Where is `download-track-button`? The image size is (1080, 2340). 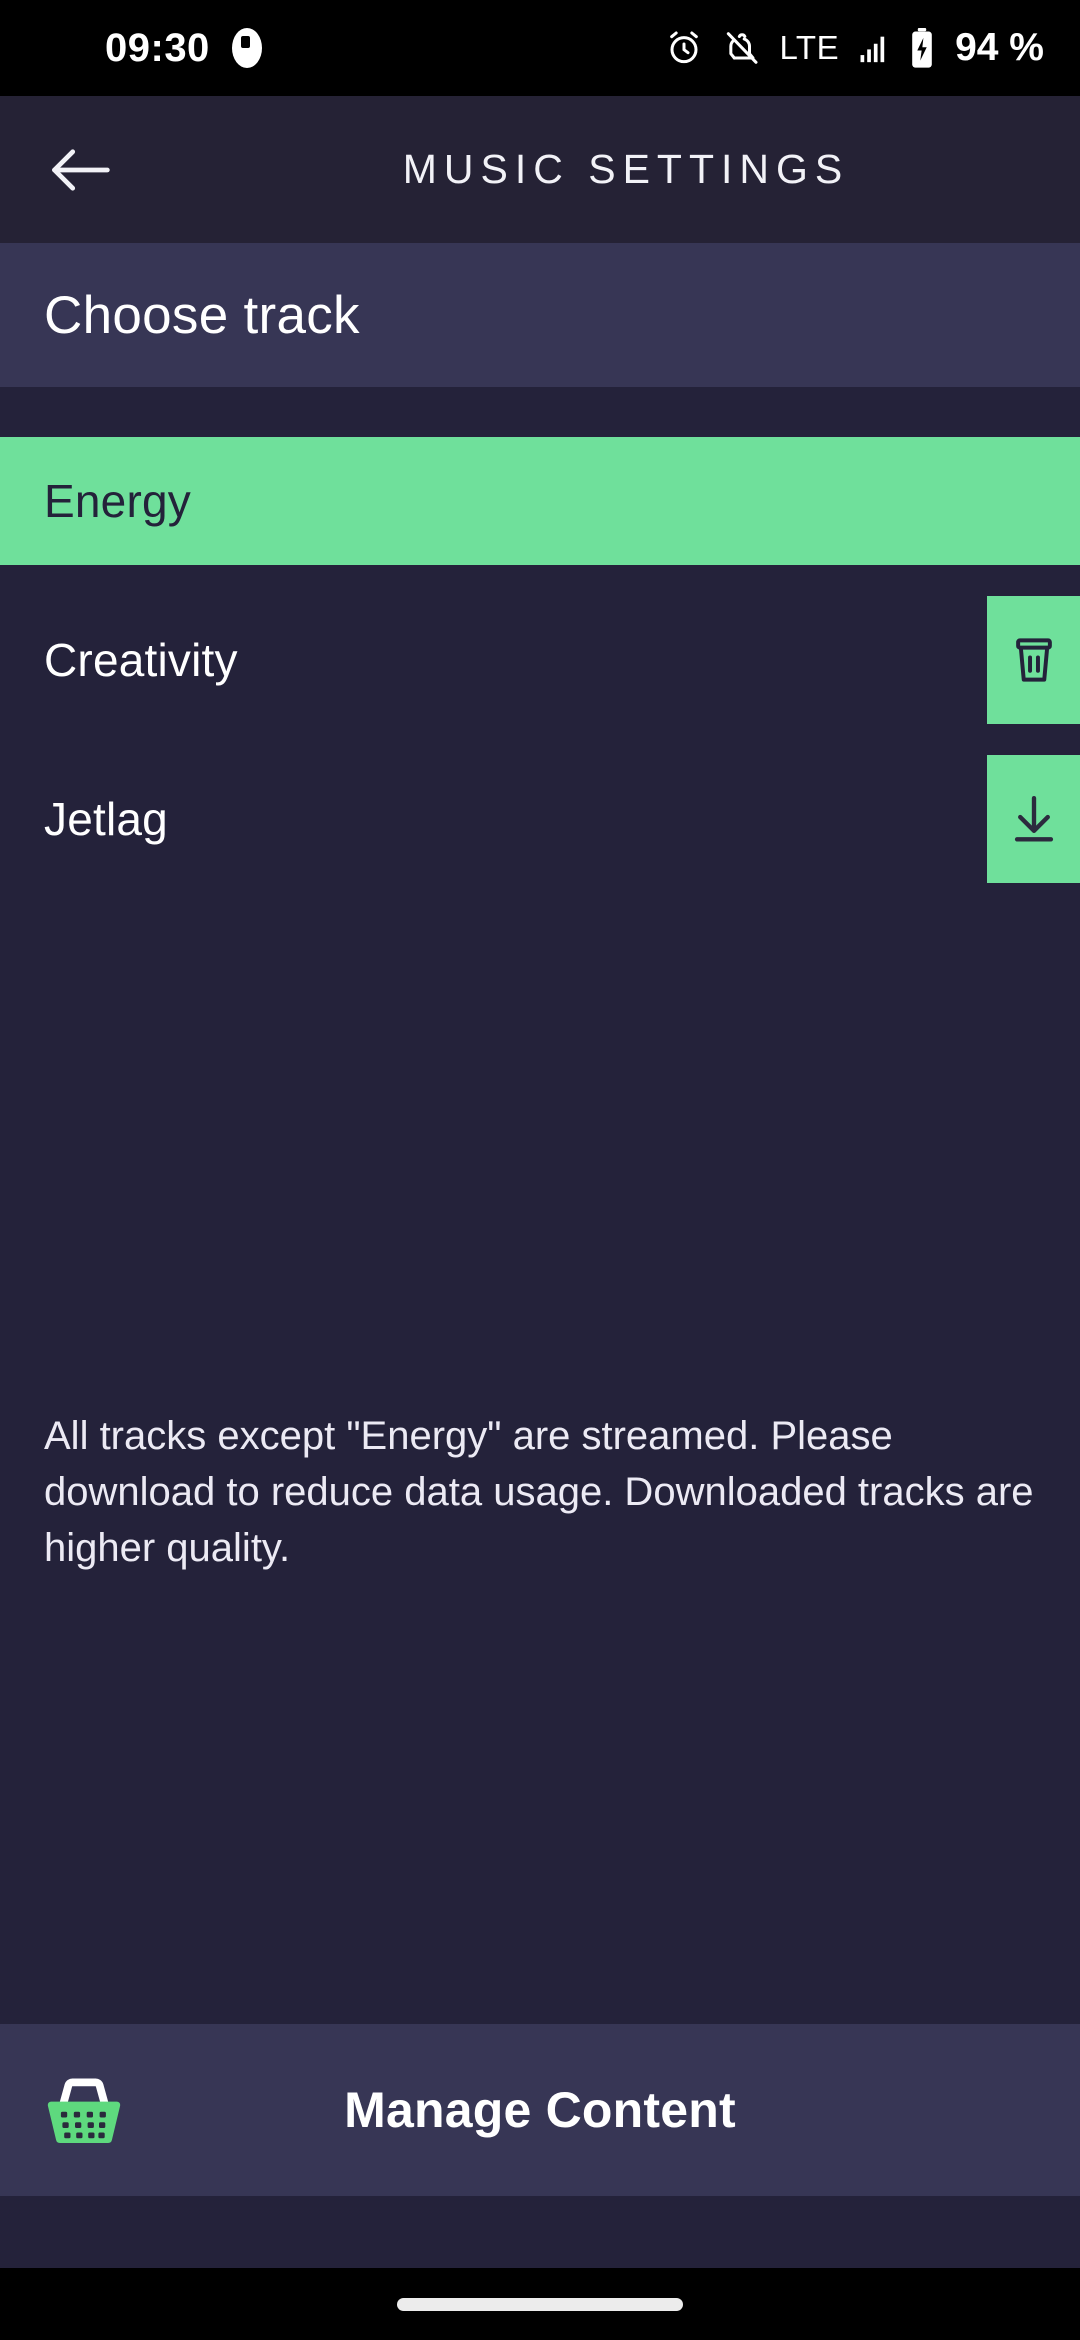
download-track-button is located at coordinates (1033, 819).